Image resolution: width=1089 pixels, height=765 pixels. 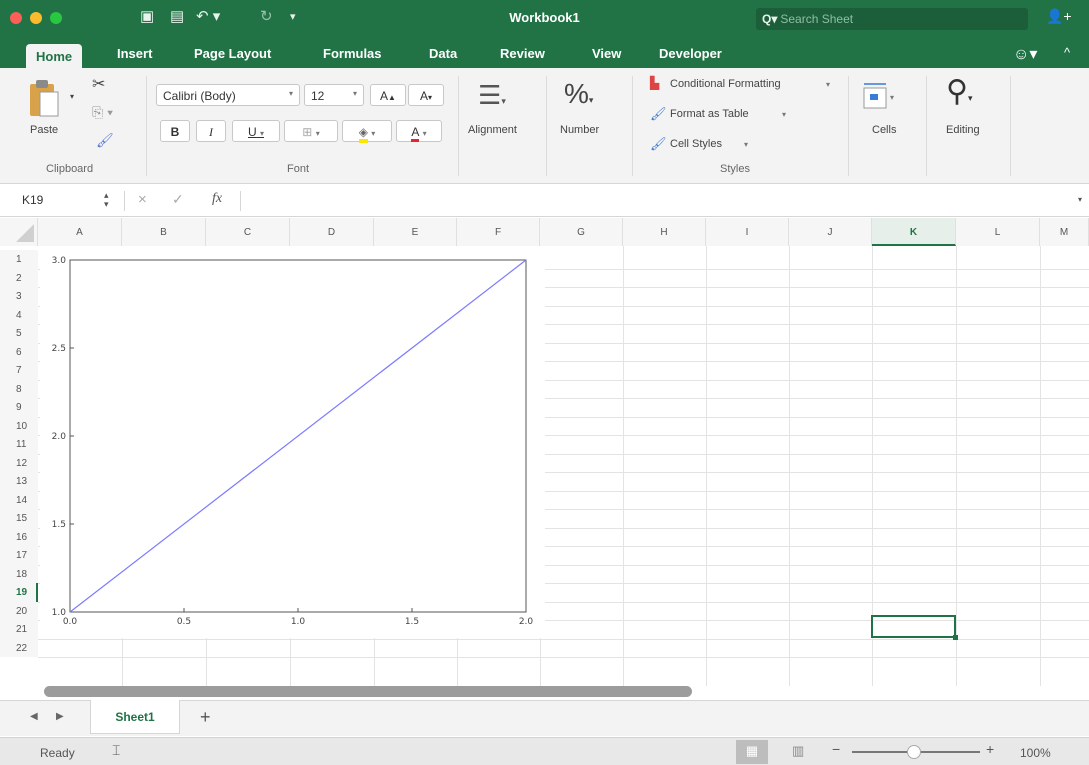 I want to click on tab-formulas: Formulas, so click(x=352, y=57).